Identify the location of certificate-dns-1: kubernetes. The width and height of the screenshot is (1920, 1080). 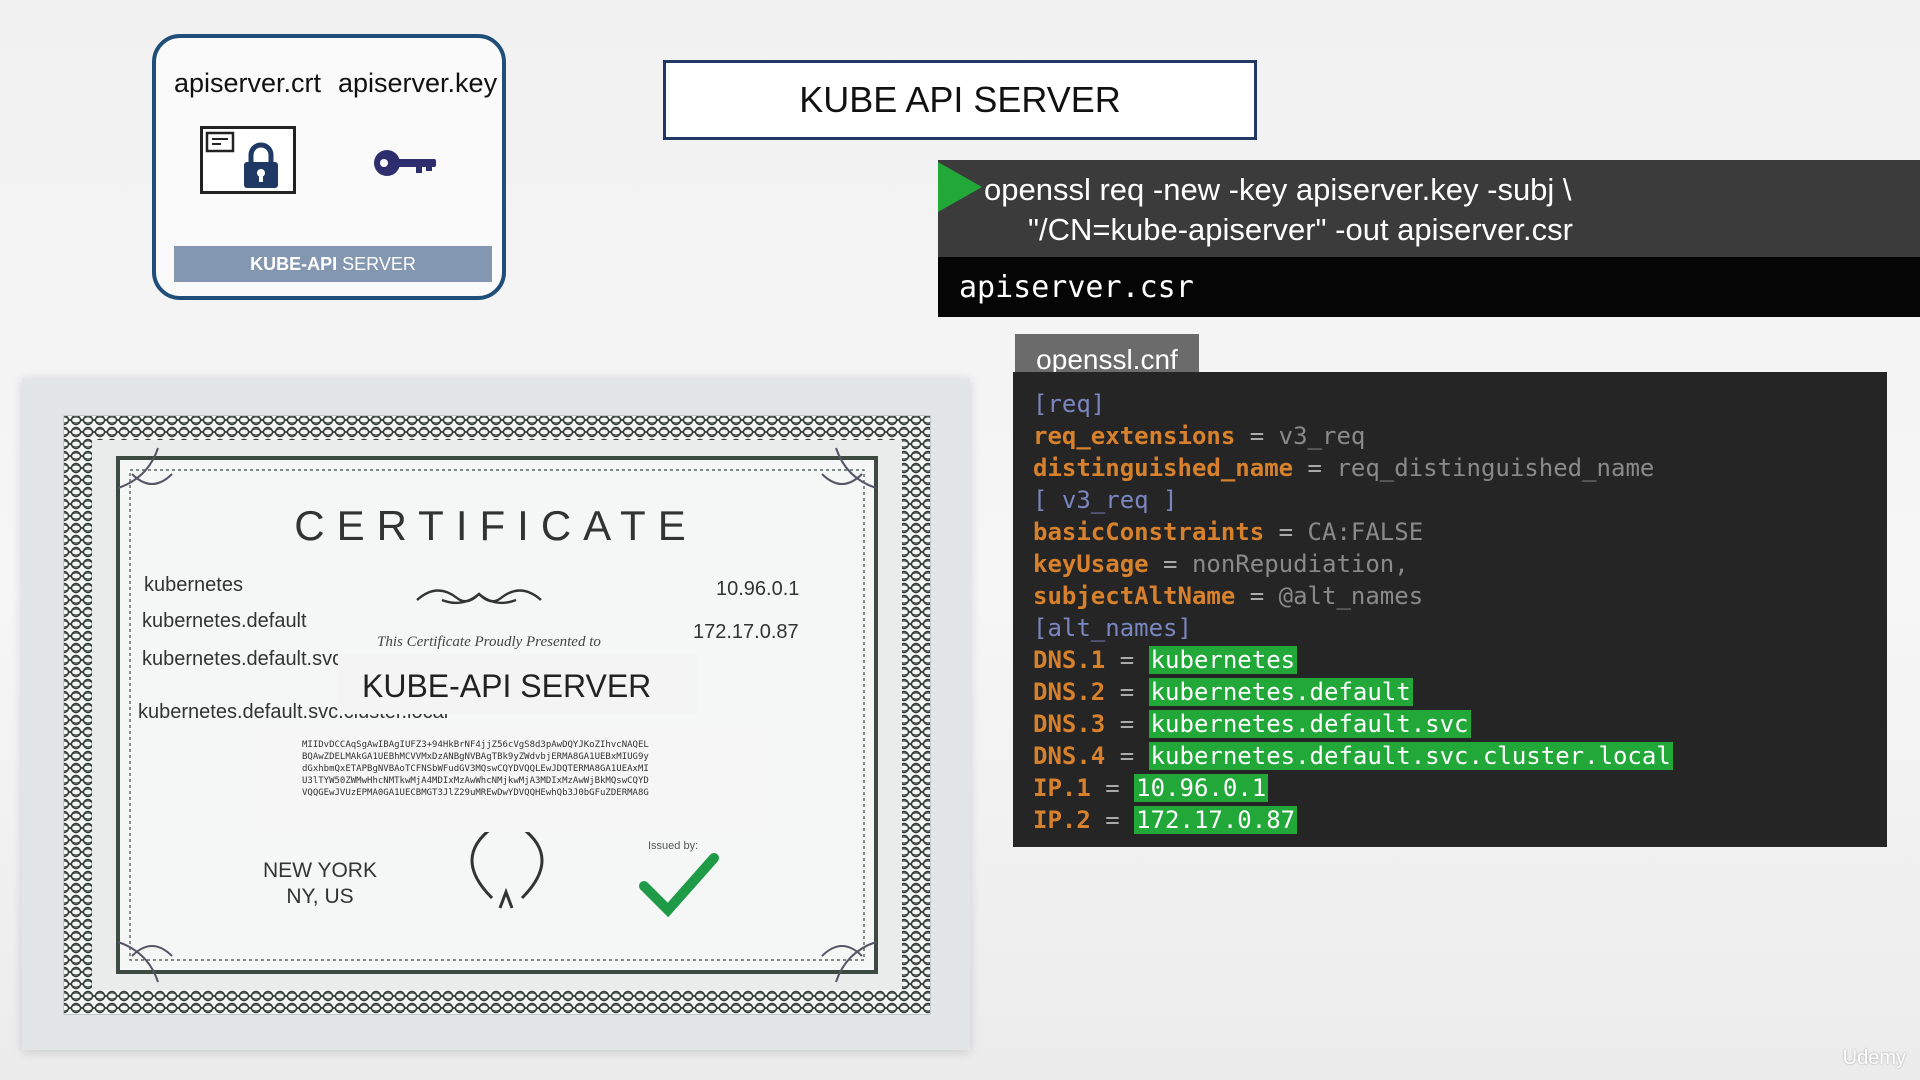
(193, 585).